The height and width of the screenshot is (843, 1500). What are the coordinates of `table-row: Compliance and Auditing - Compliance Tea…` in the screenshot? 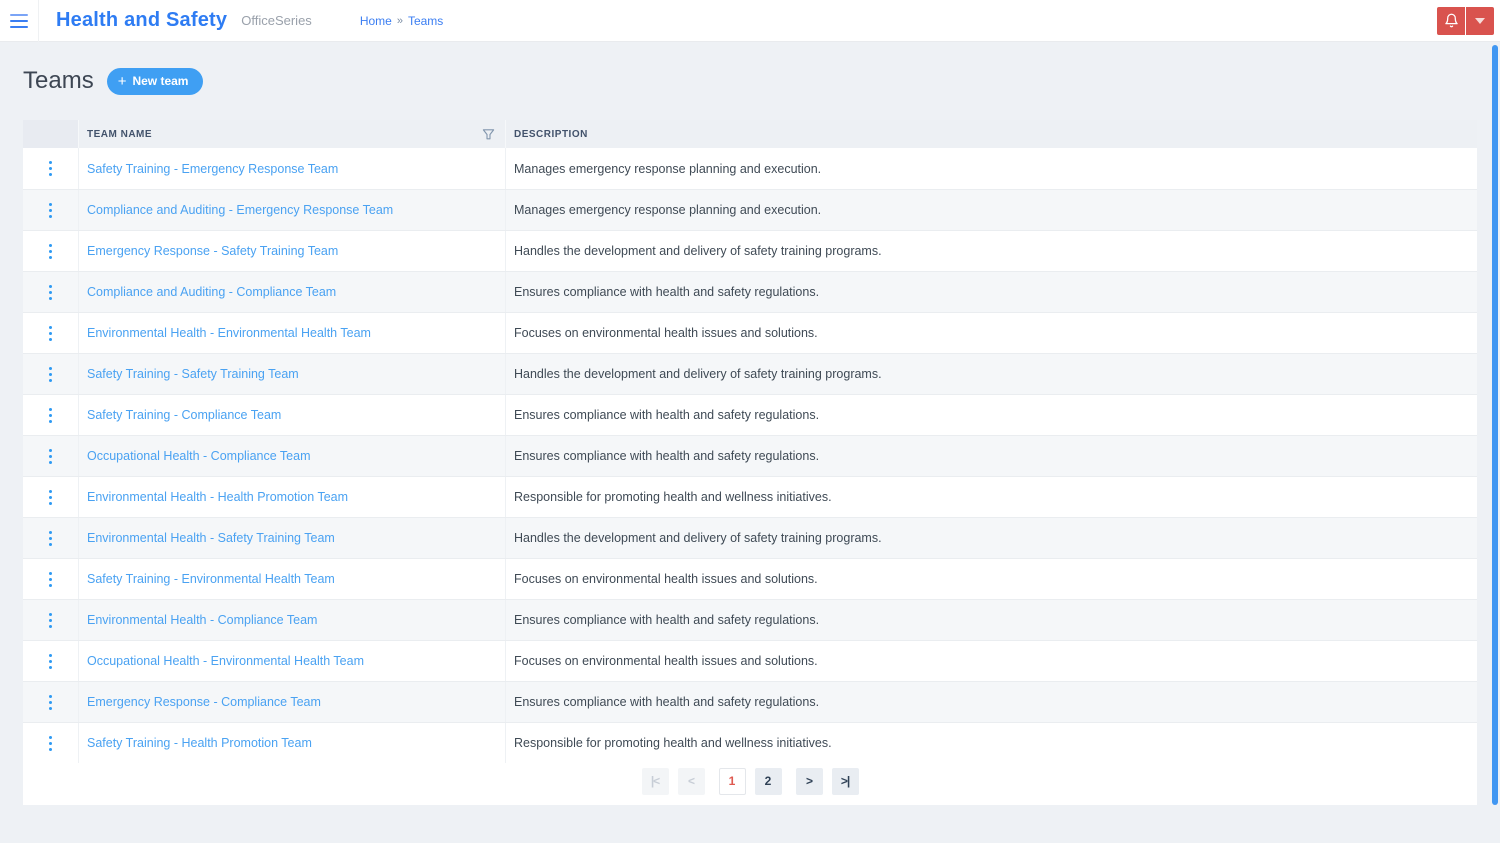 It's located at (750, 291).